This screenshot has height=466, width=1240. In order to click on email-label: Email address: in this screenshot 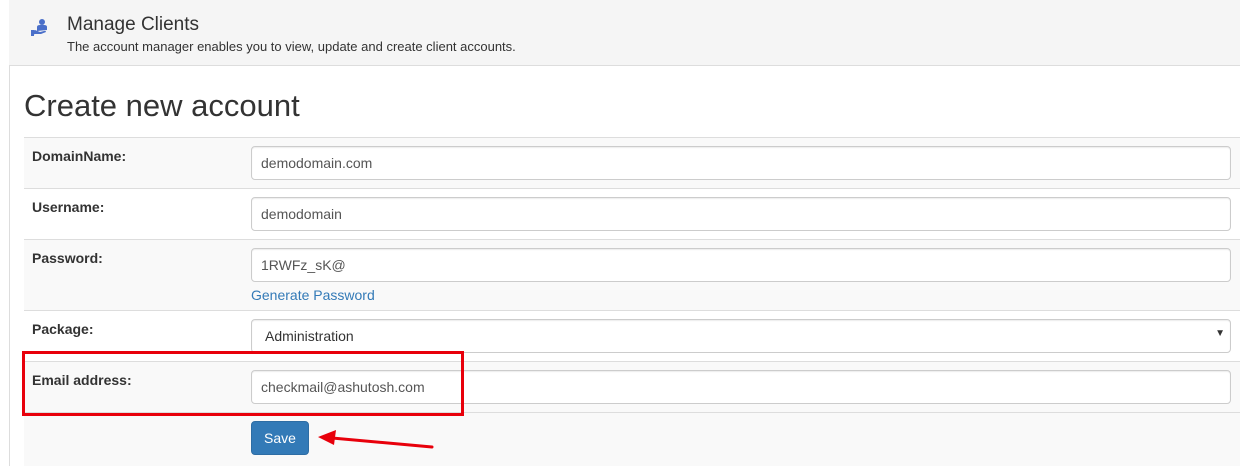, I will do `click(82, 380)`.